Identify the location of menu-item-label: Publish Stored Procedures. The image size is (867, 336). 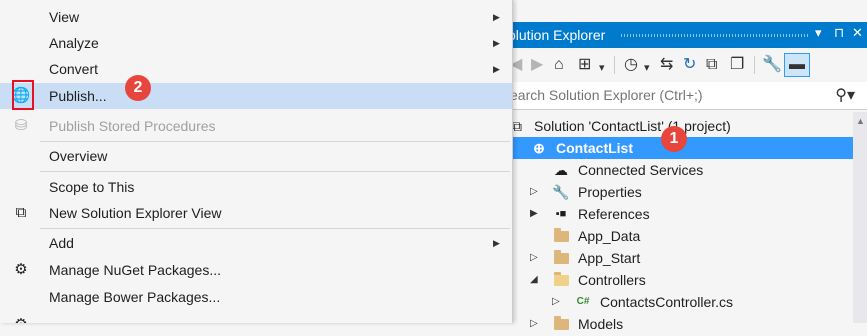
(132, 126).